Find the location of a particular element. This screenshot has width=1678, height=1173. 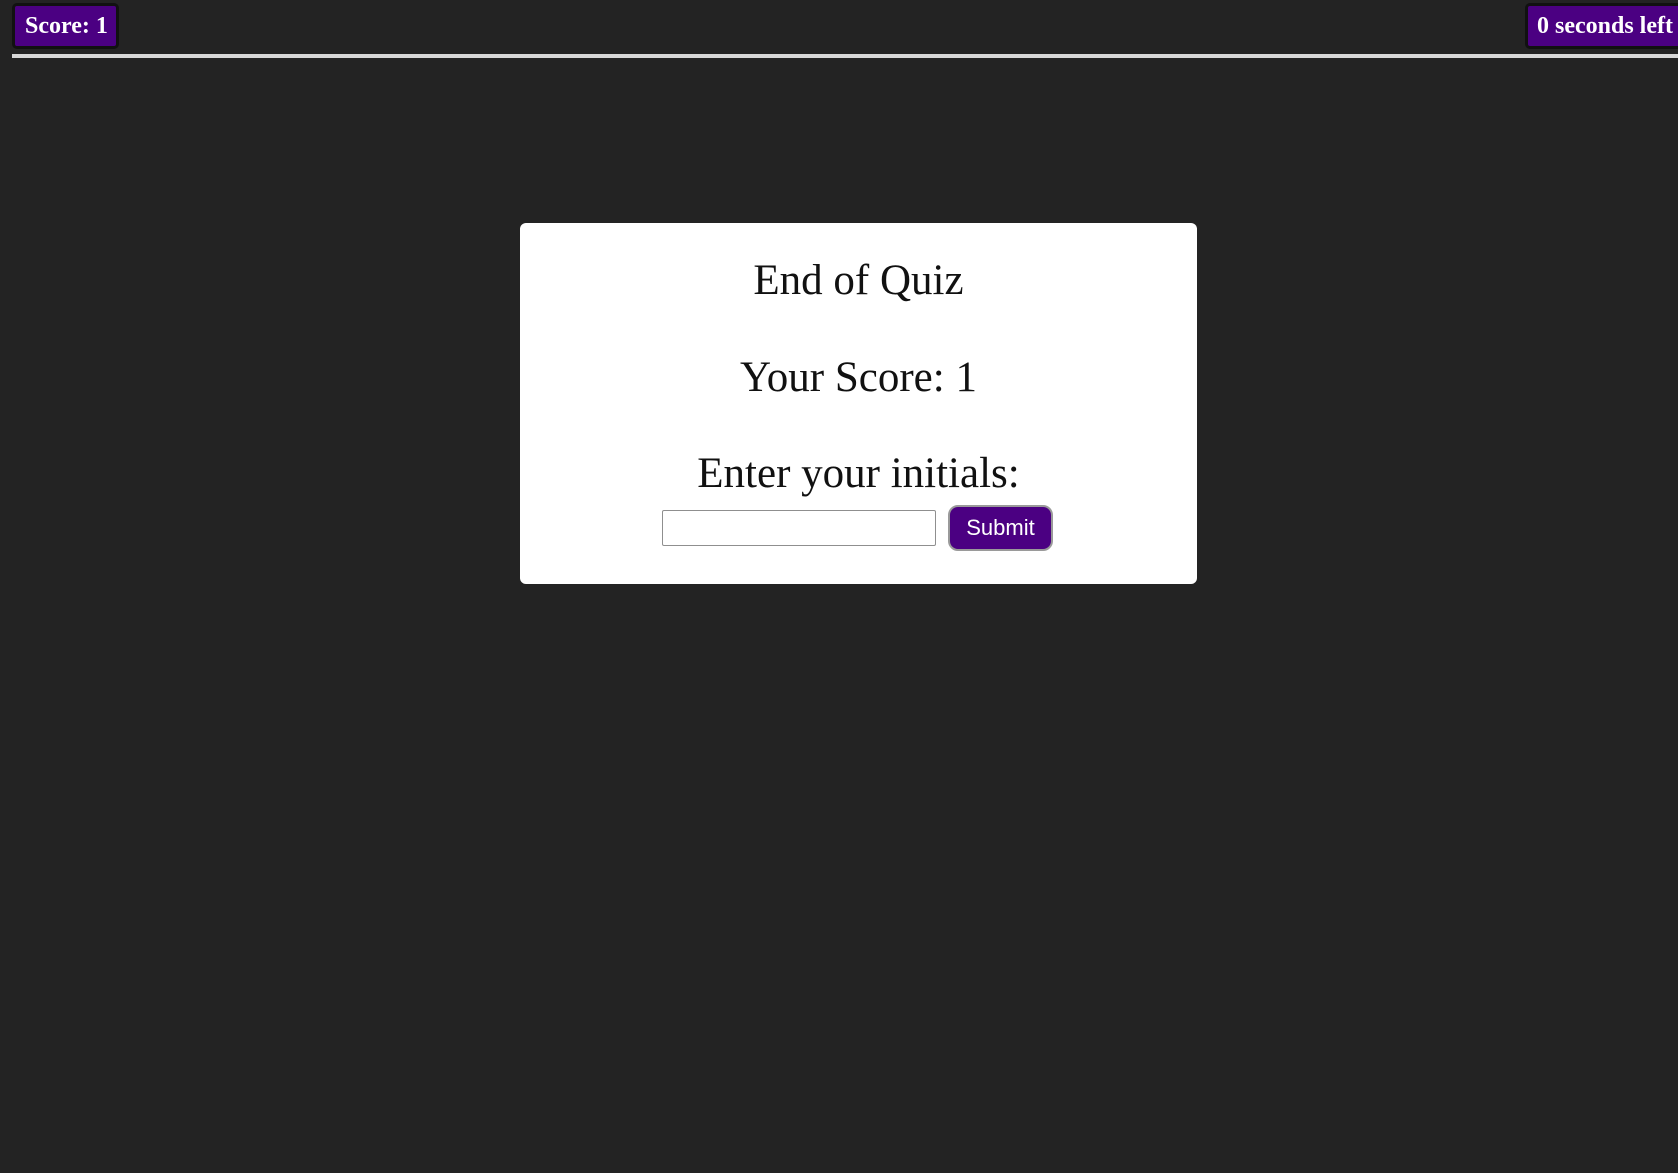

submit-button: Submit is located at coordinates (1000, 528).